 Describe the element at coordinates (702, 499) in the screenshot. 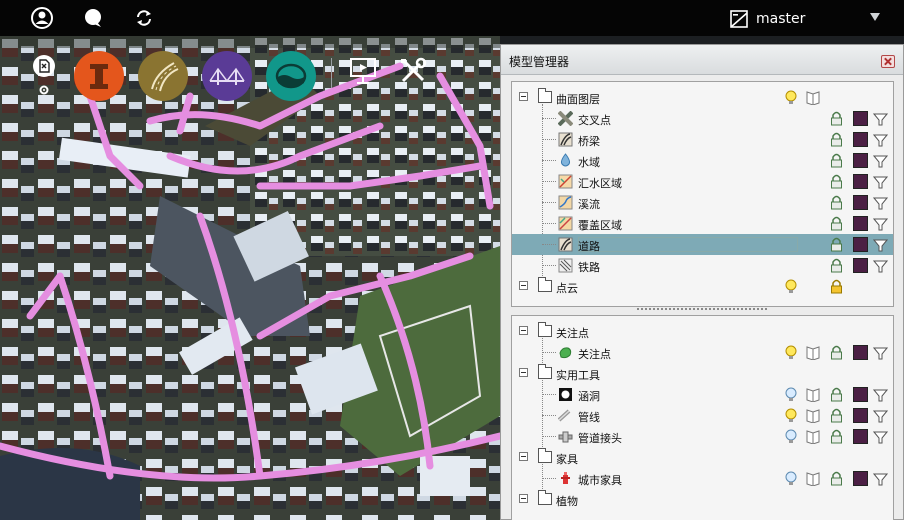

I see `tree-row: 植物` at that location.